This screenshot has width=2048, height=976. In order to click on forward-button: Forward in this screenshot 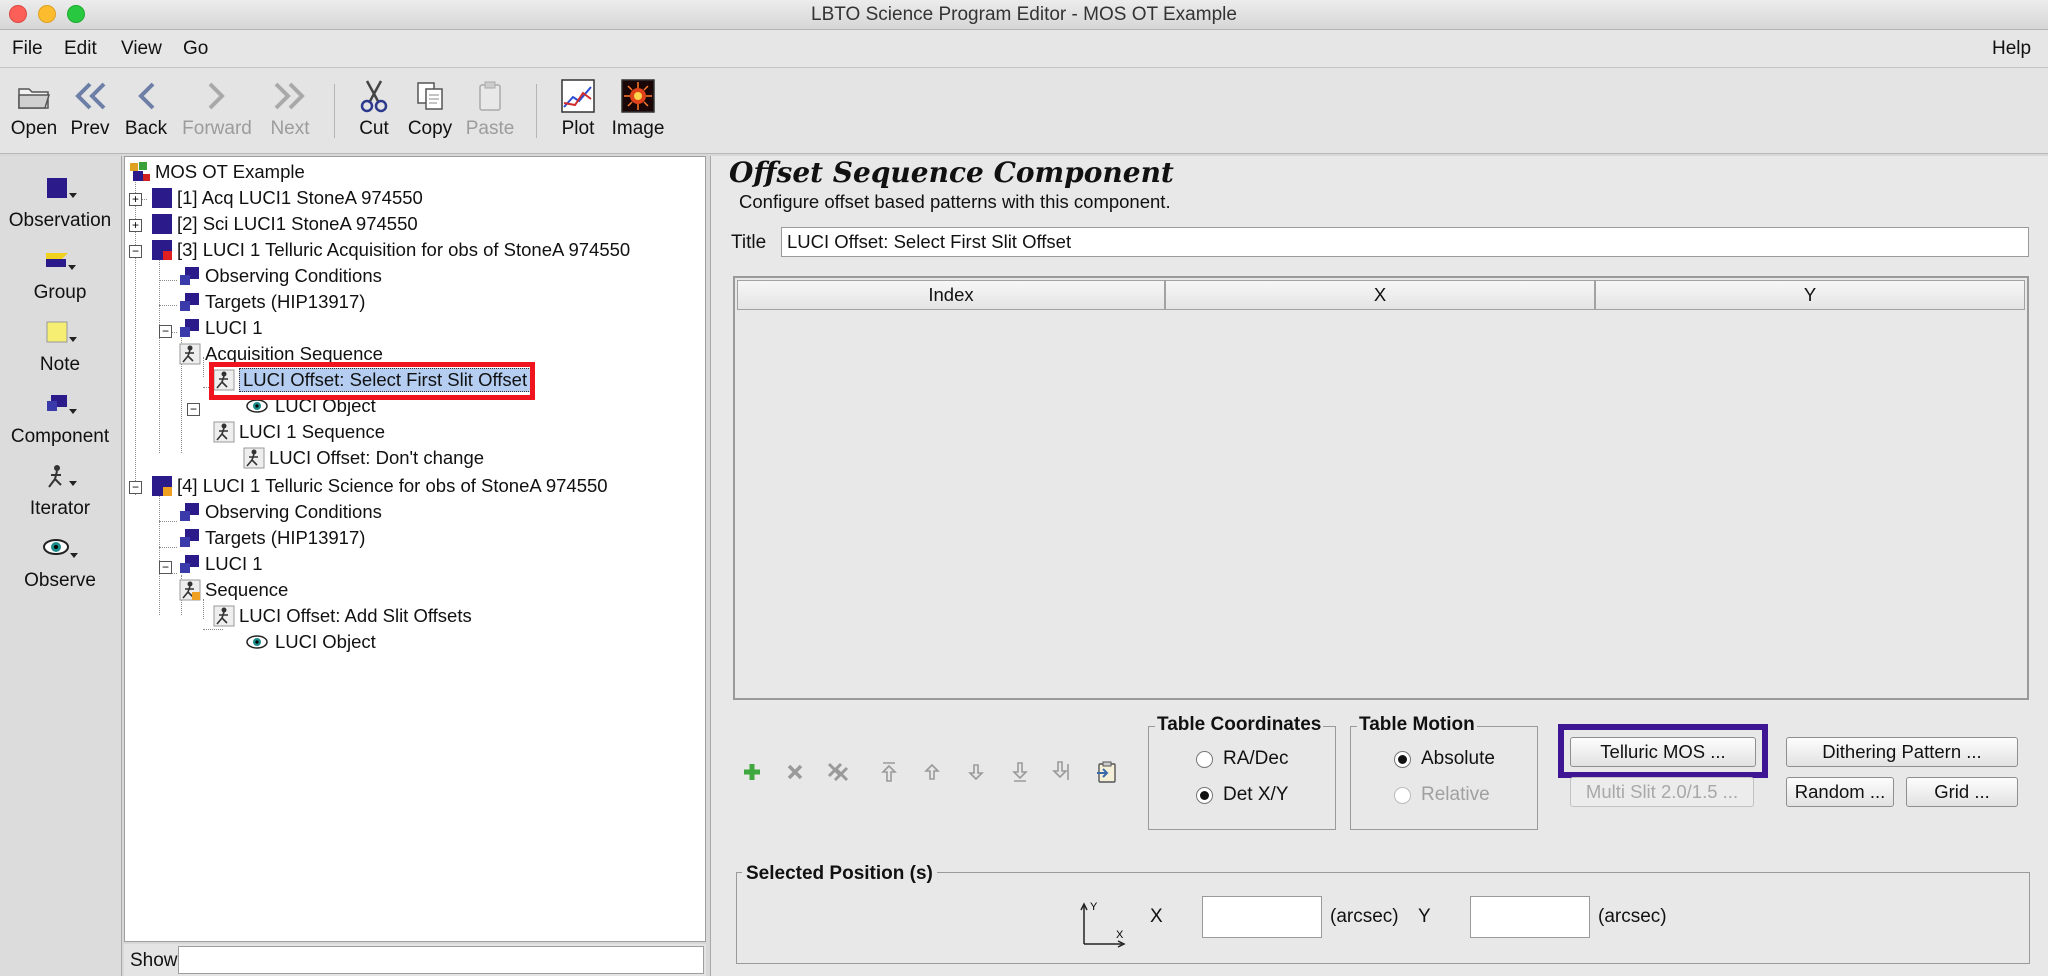, I will do `click(217, 112)`.